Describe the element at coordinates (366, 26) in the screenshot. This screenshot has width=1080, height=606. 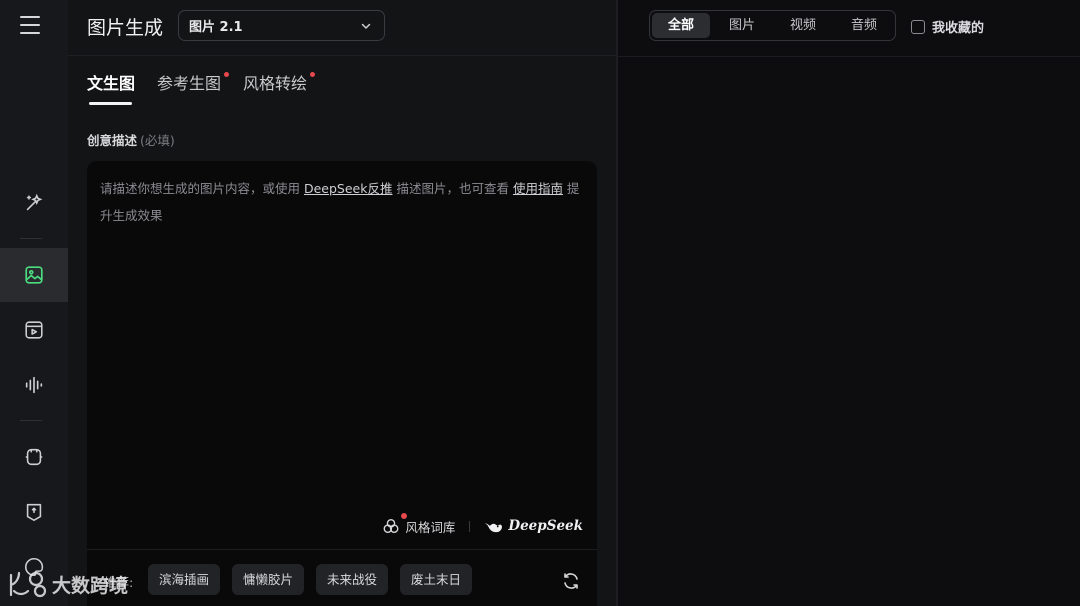
I see `chevron-down-icon` at that location.